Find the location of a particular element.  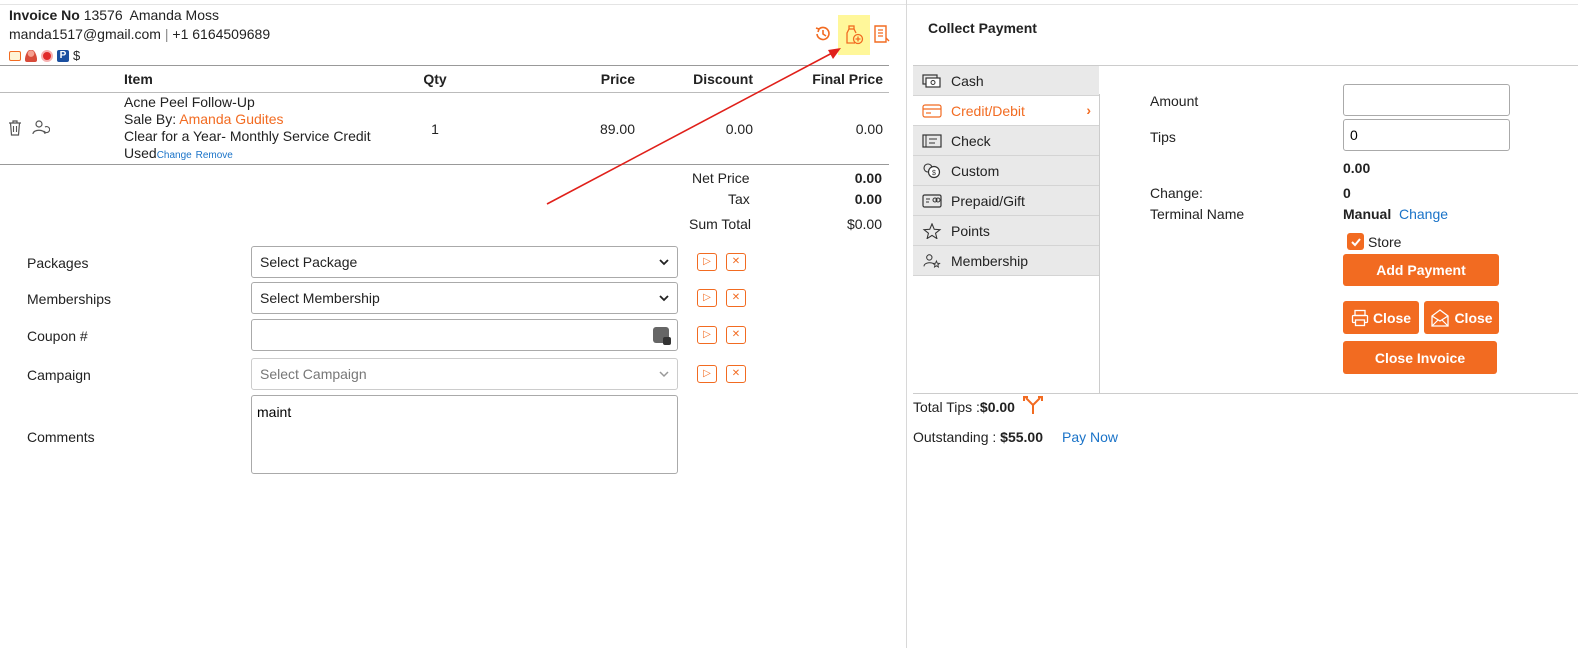

store-label: Store is located at coordinates (1385, 242).